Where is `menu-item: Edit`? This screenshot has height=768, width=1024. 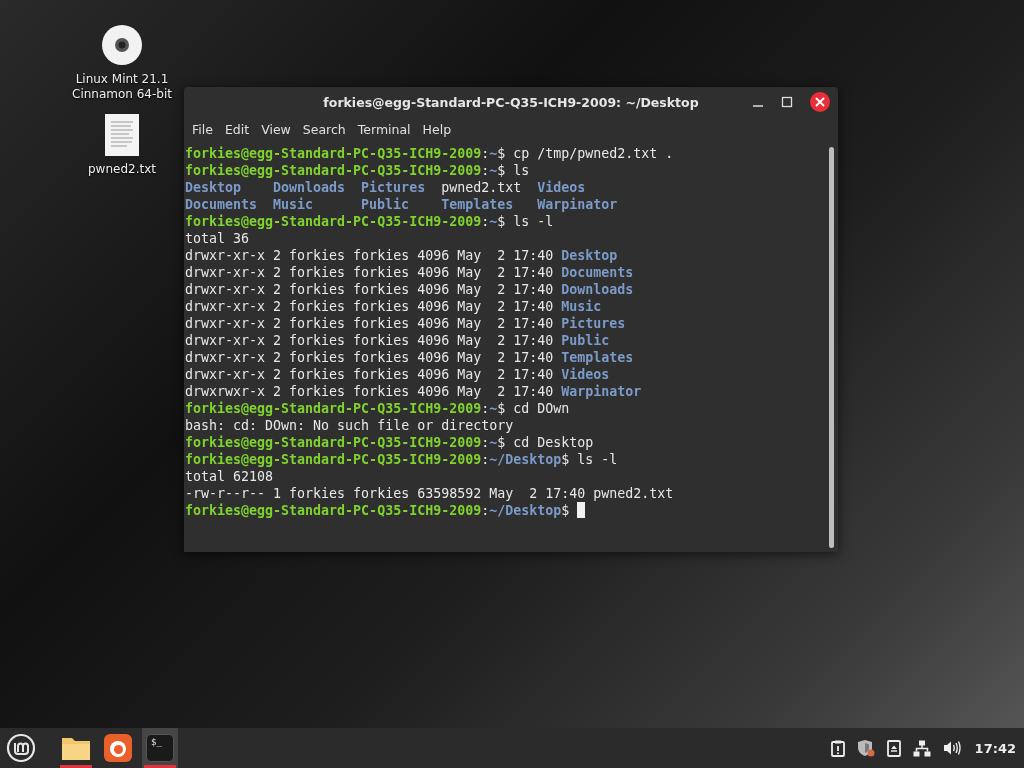
menu-item: Edit is located at coordinates (237, 129).